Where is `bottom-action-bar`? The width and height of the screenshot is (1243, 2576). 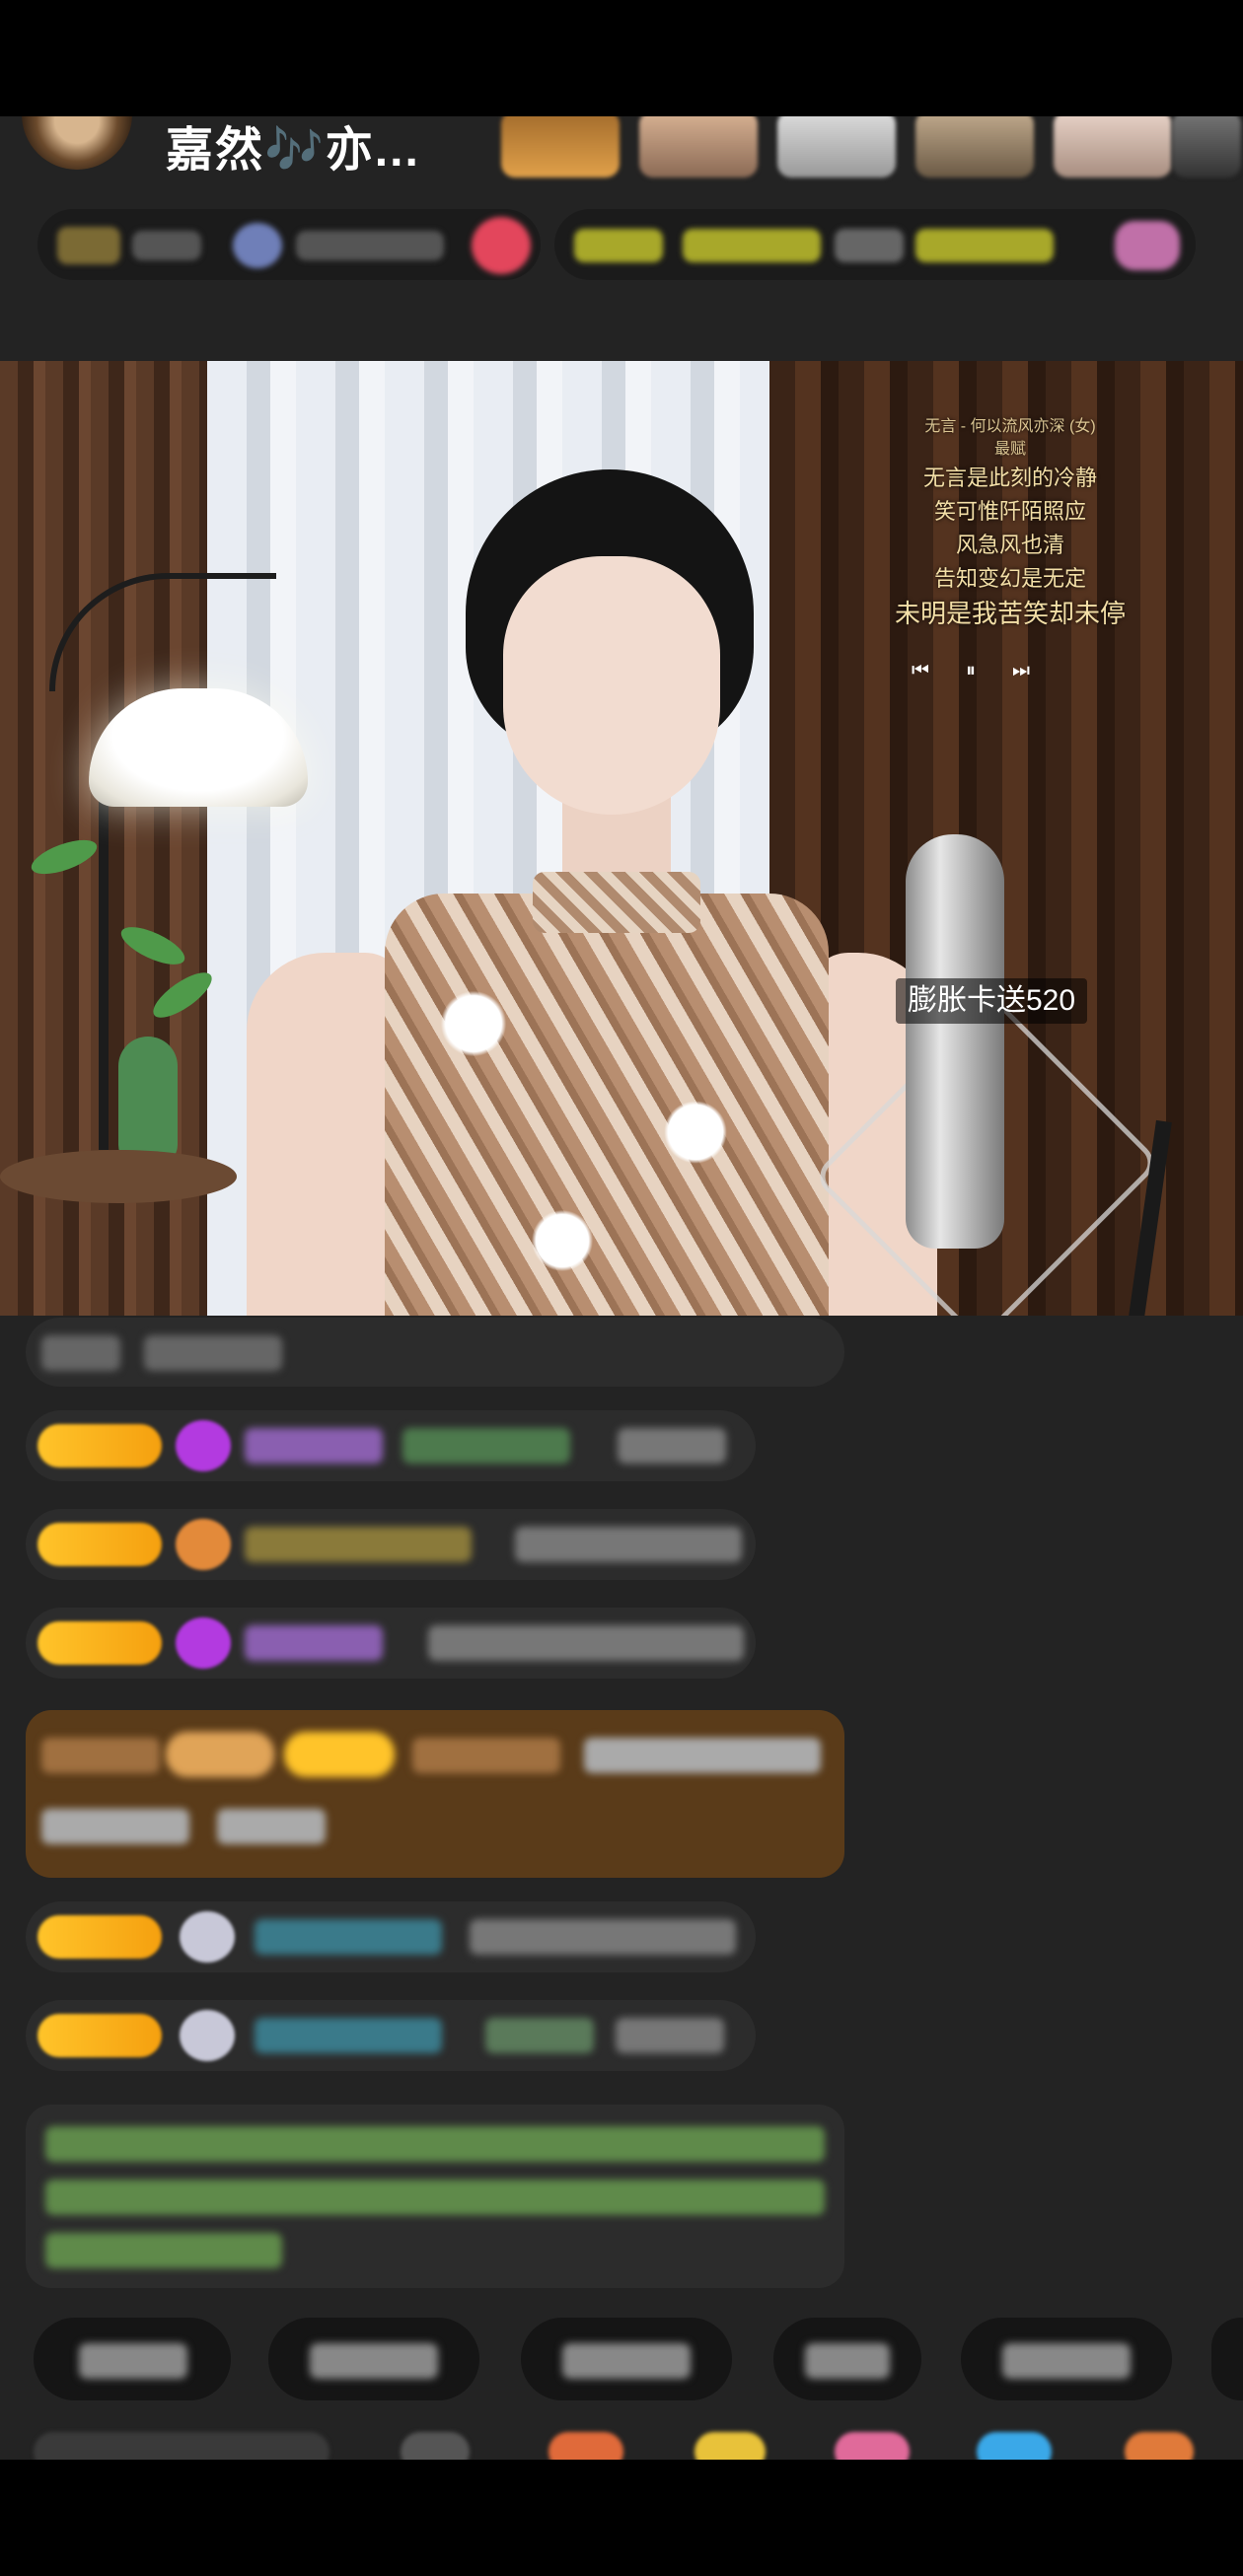
bottom-action-bar is located at coordinates (621, 2439).